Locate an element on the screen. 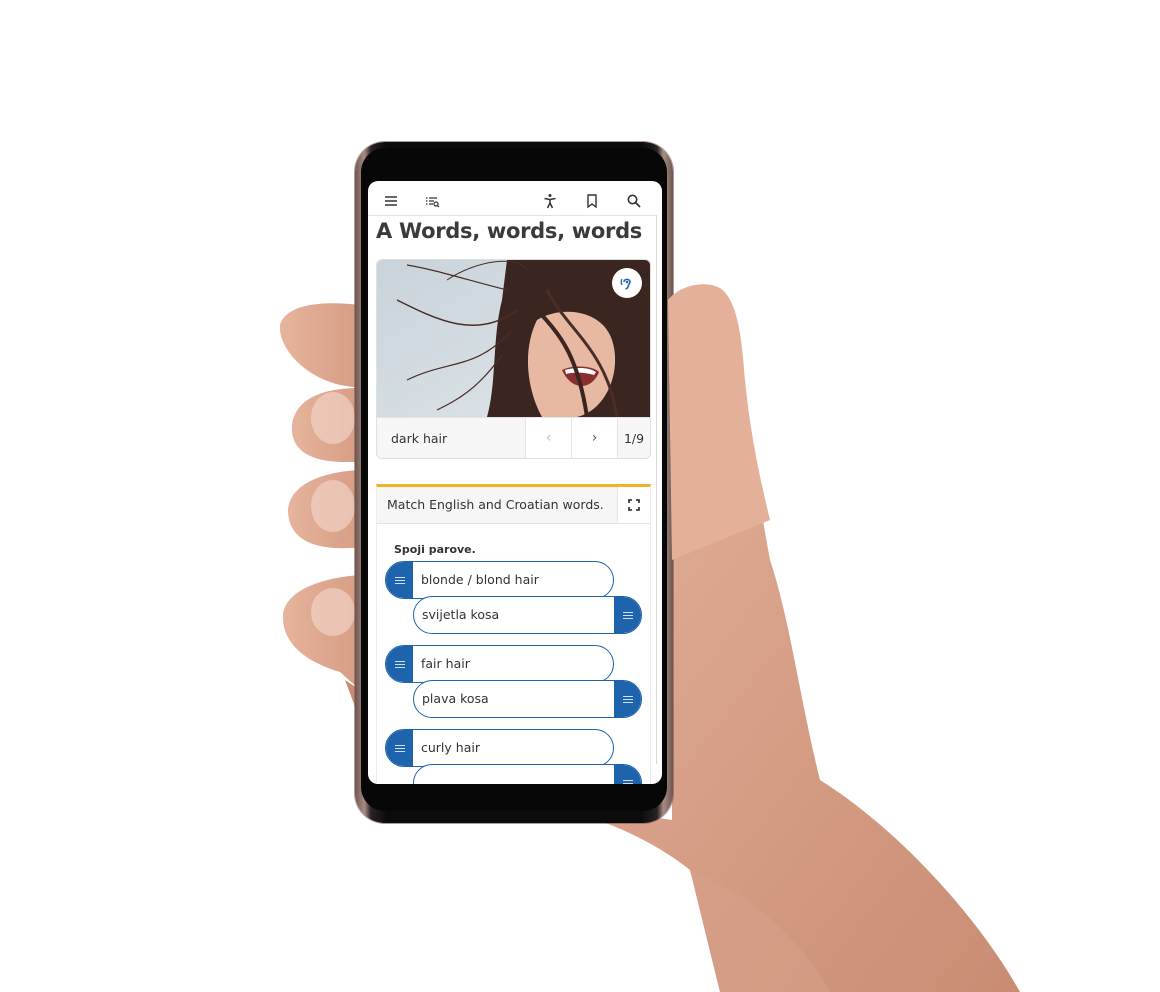 The height and width of the screenshot is (992, 1160). croatian-word-item: svijetla kosa is located at coordinates (527, 615).